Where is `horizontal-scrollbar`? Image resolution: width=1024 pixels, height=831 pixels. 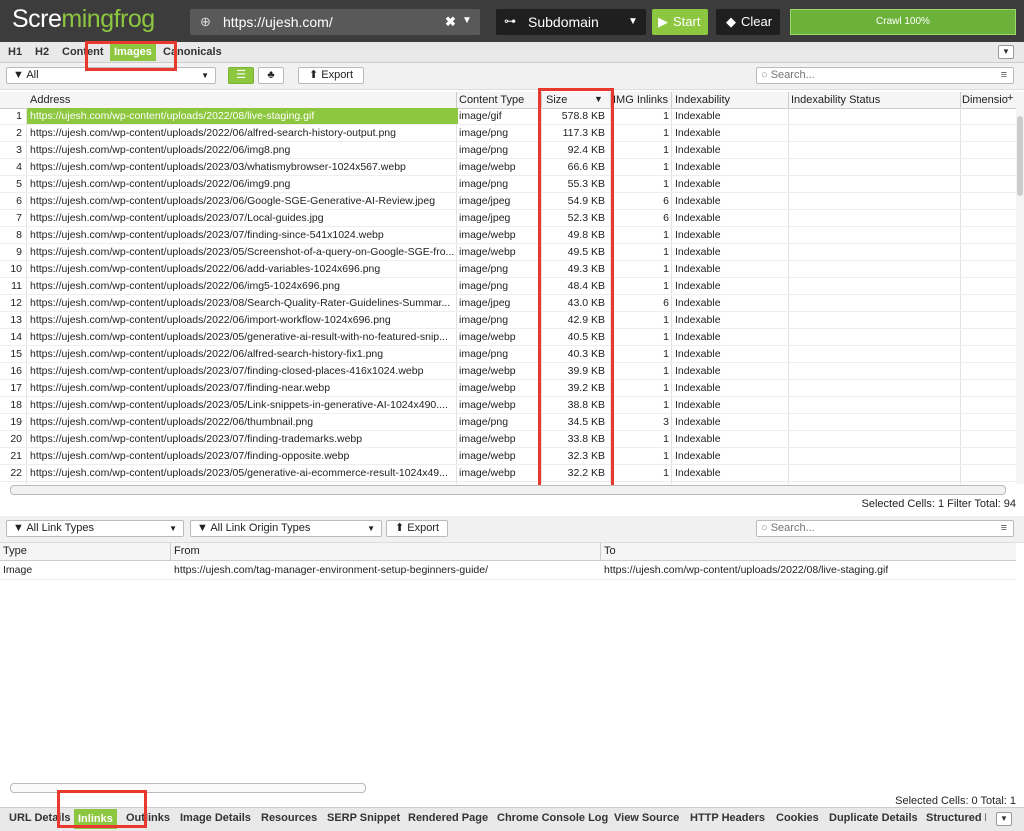
horizontal-scrollbar is located at coordinates (508, 490).